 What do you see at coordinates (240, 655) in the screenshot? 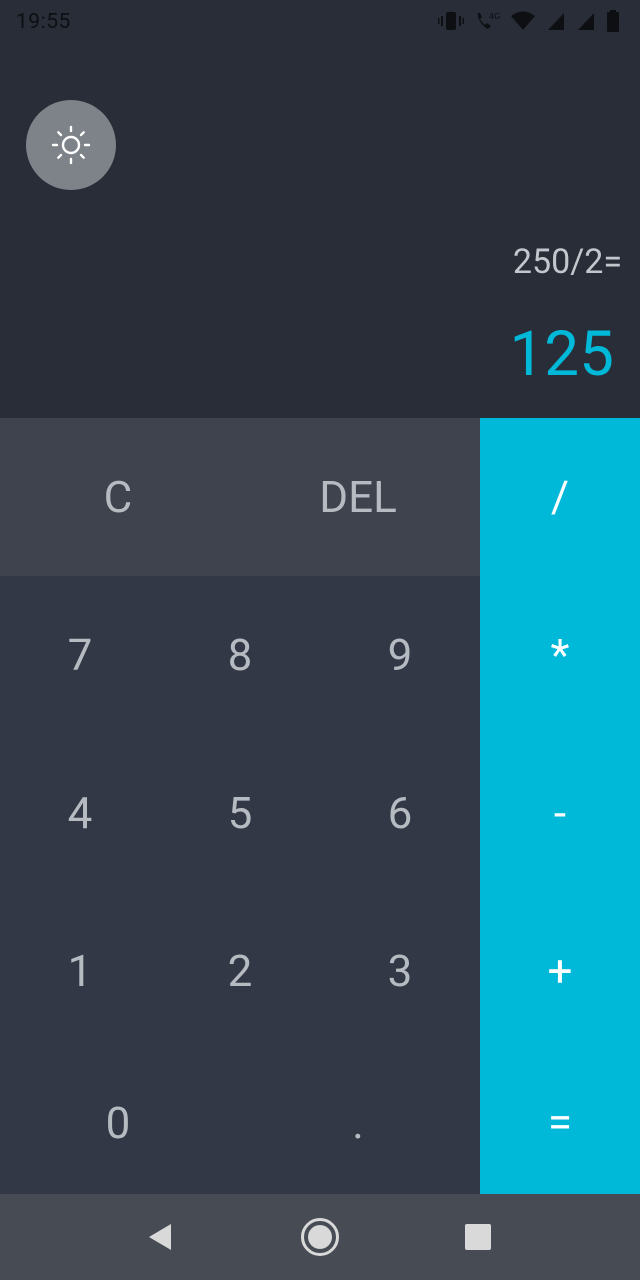
I see `key-8: 8` at bounding box center [240, 655].